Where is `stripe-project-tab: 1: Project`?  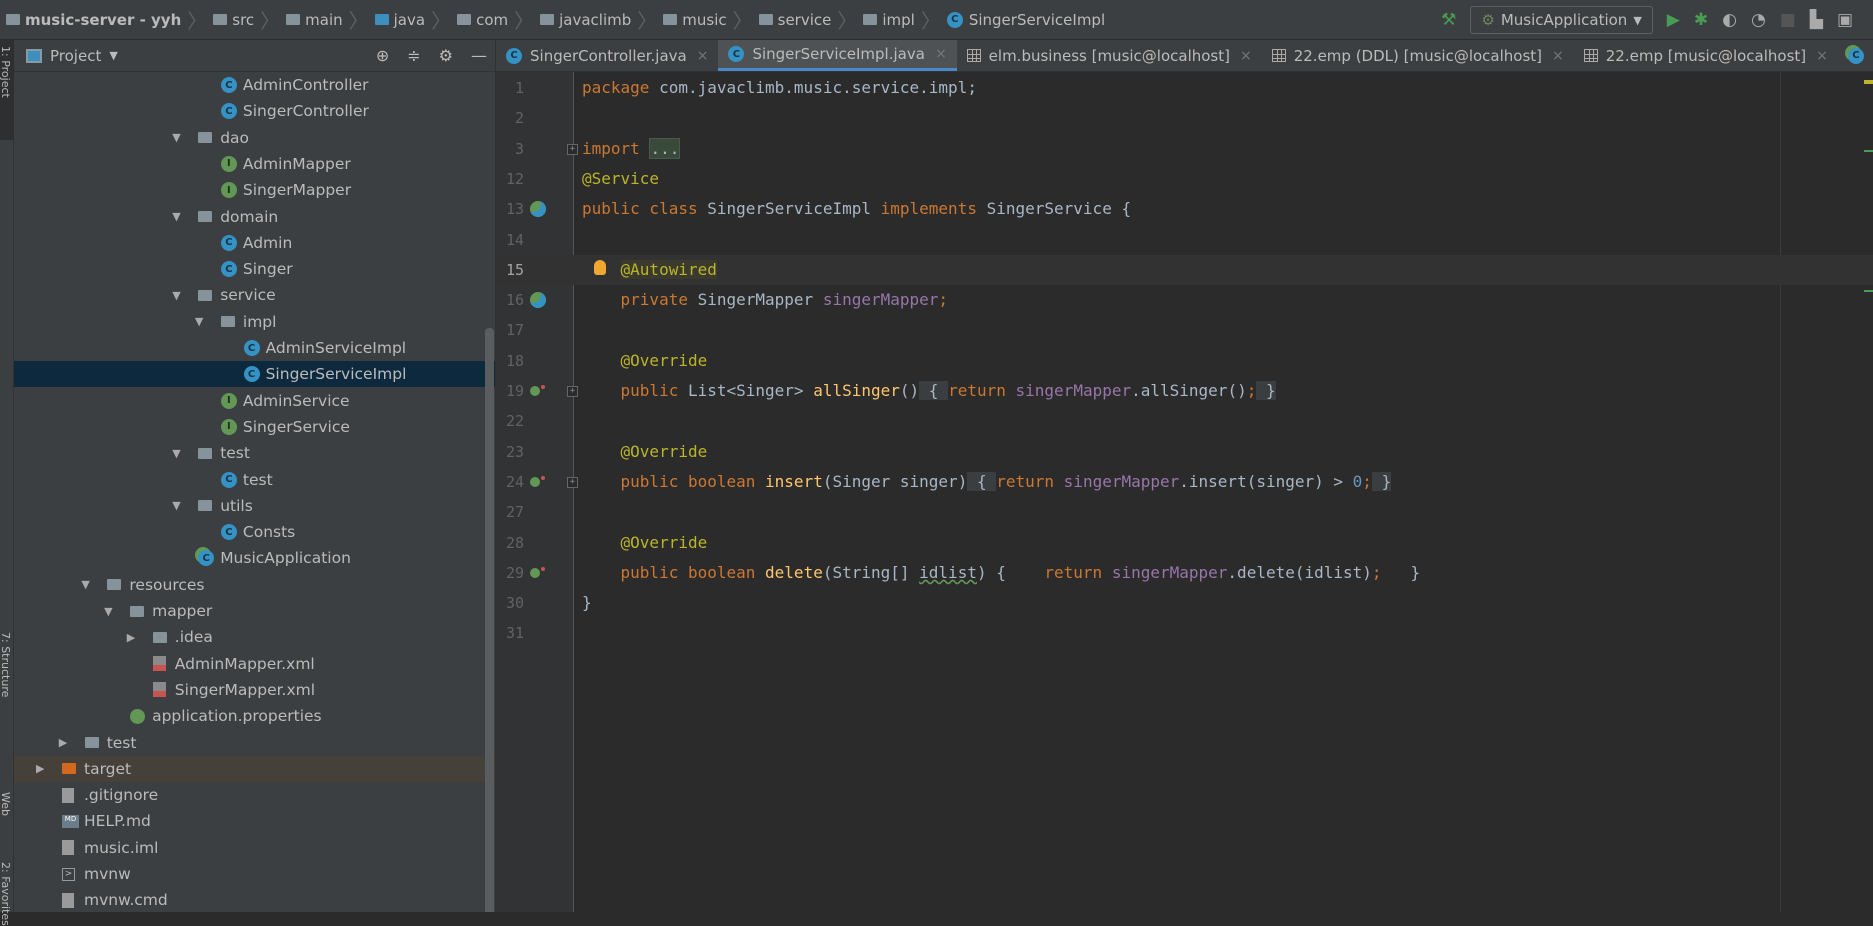
stripe-project-tab: 1: Project is located at coordinates (6, 72).